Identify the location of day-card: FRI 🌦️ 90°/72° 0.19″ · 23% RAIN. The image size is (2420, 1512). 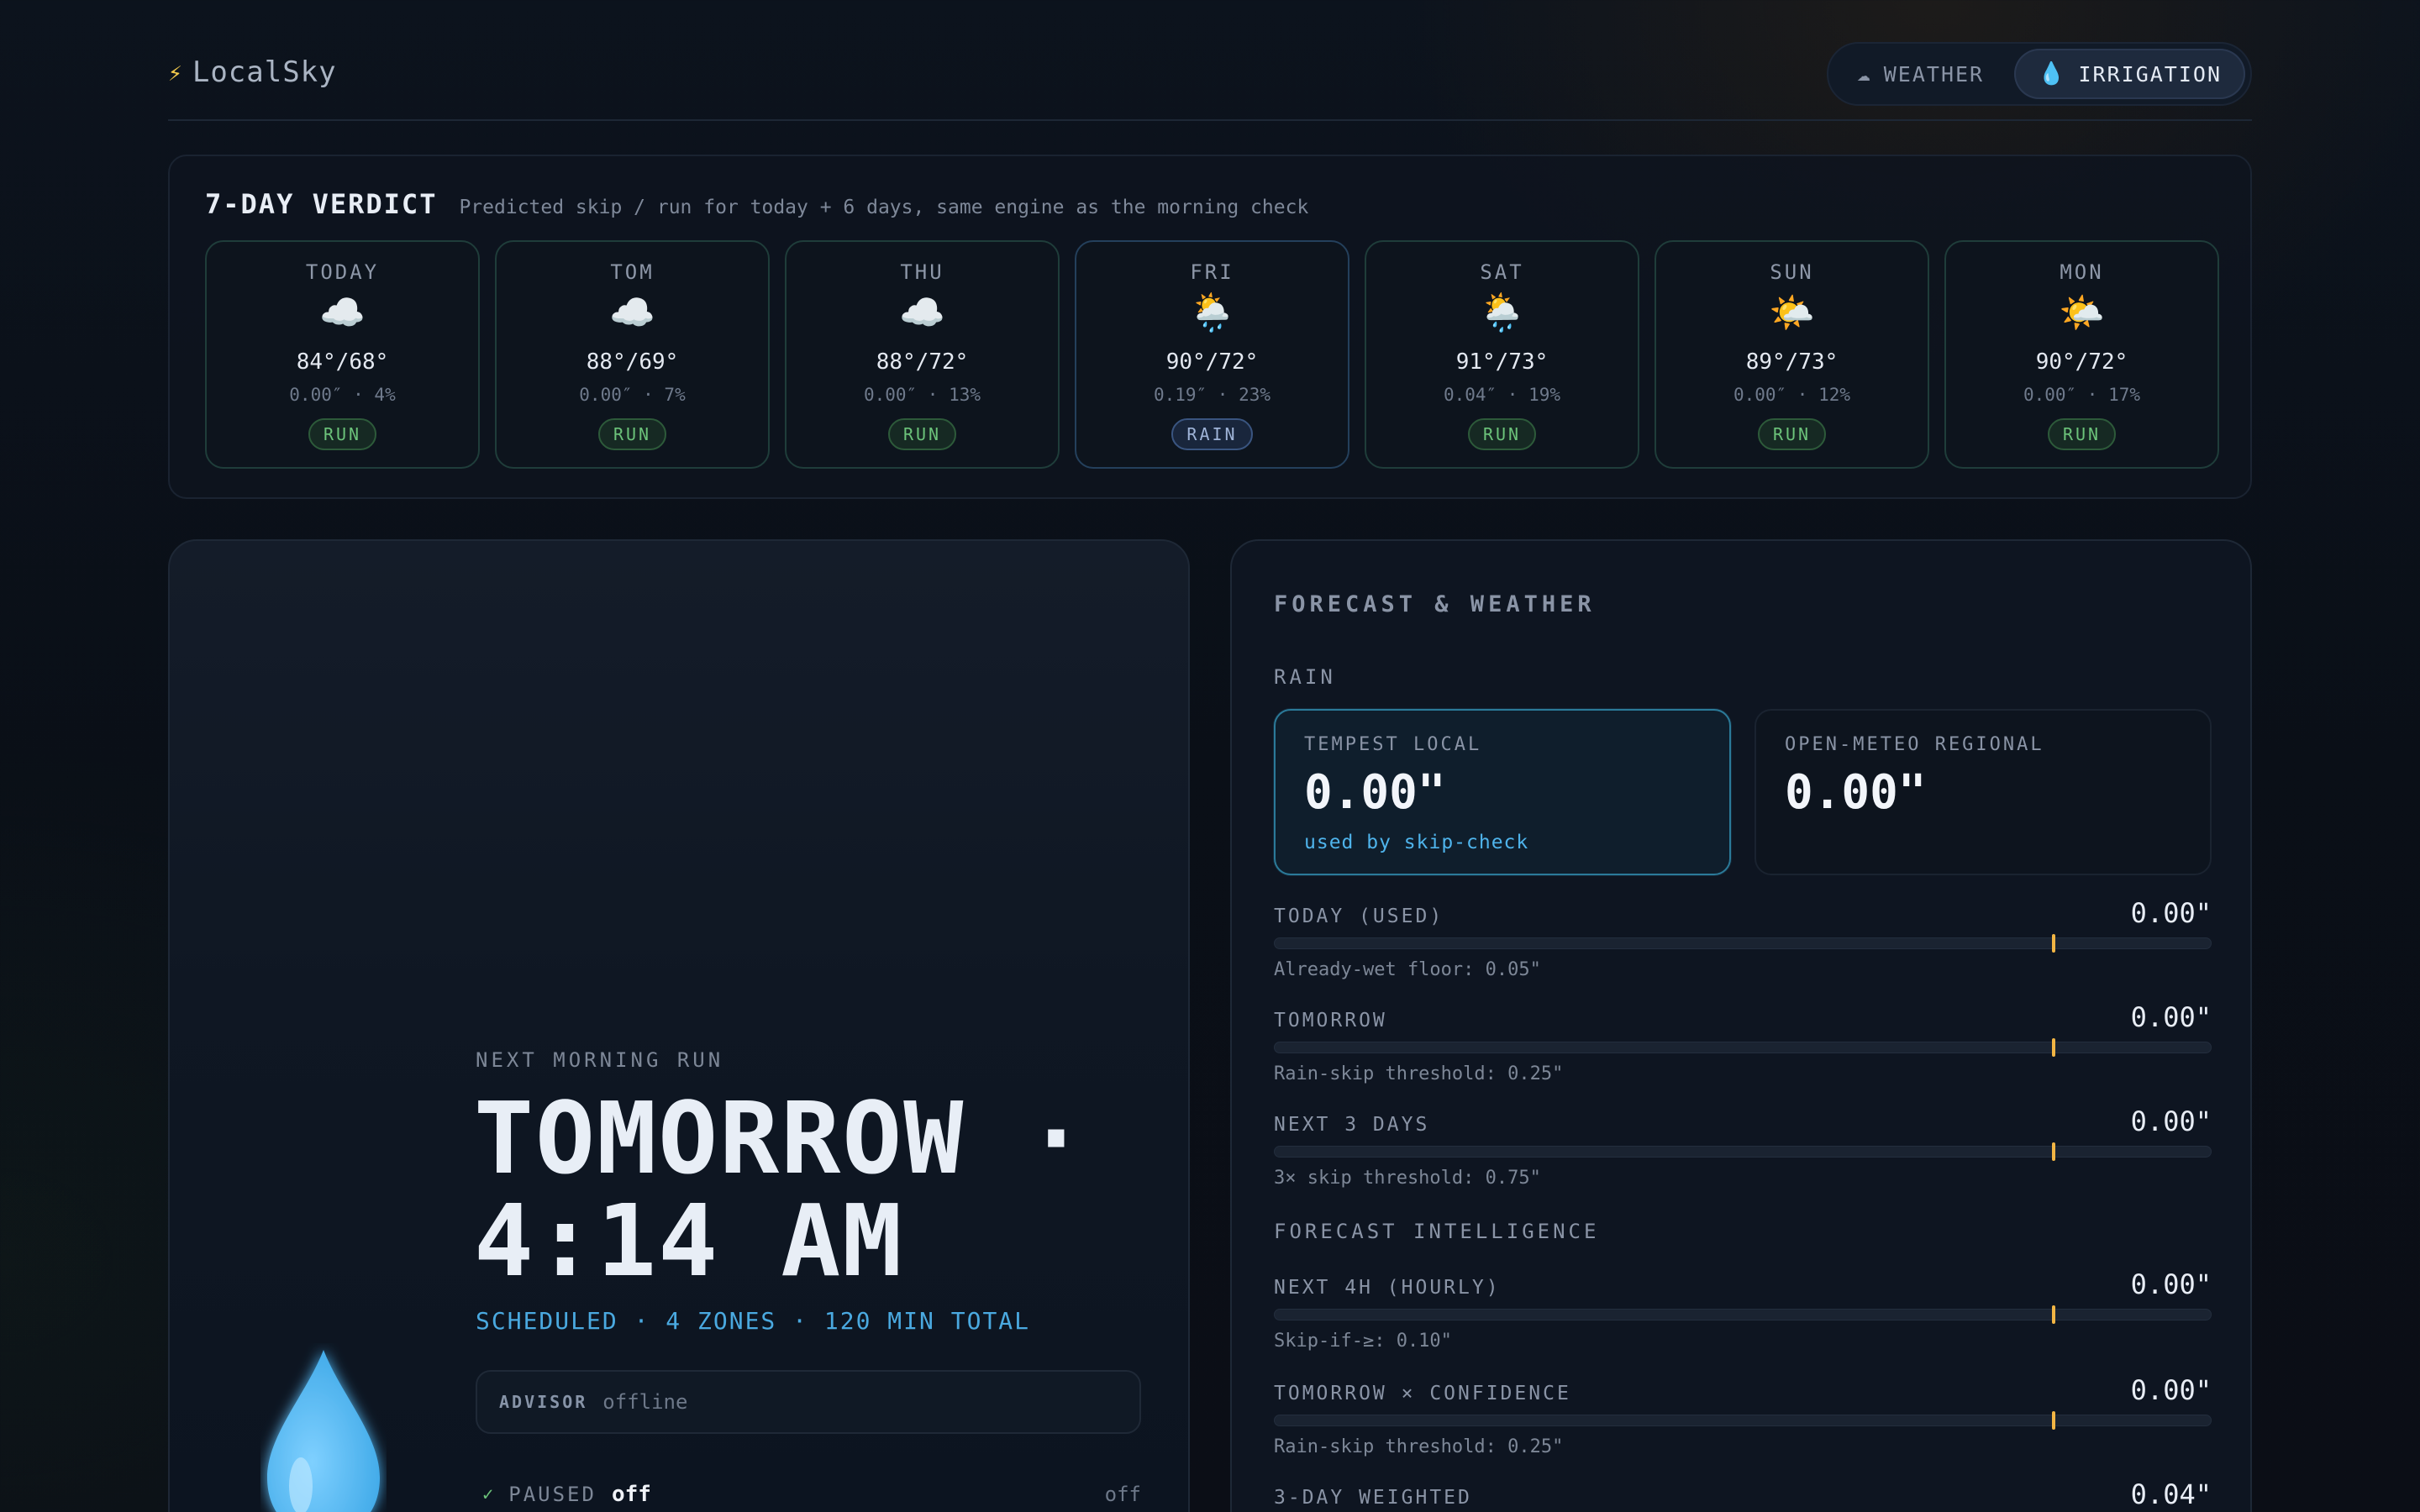
(1212, 354).